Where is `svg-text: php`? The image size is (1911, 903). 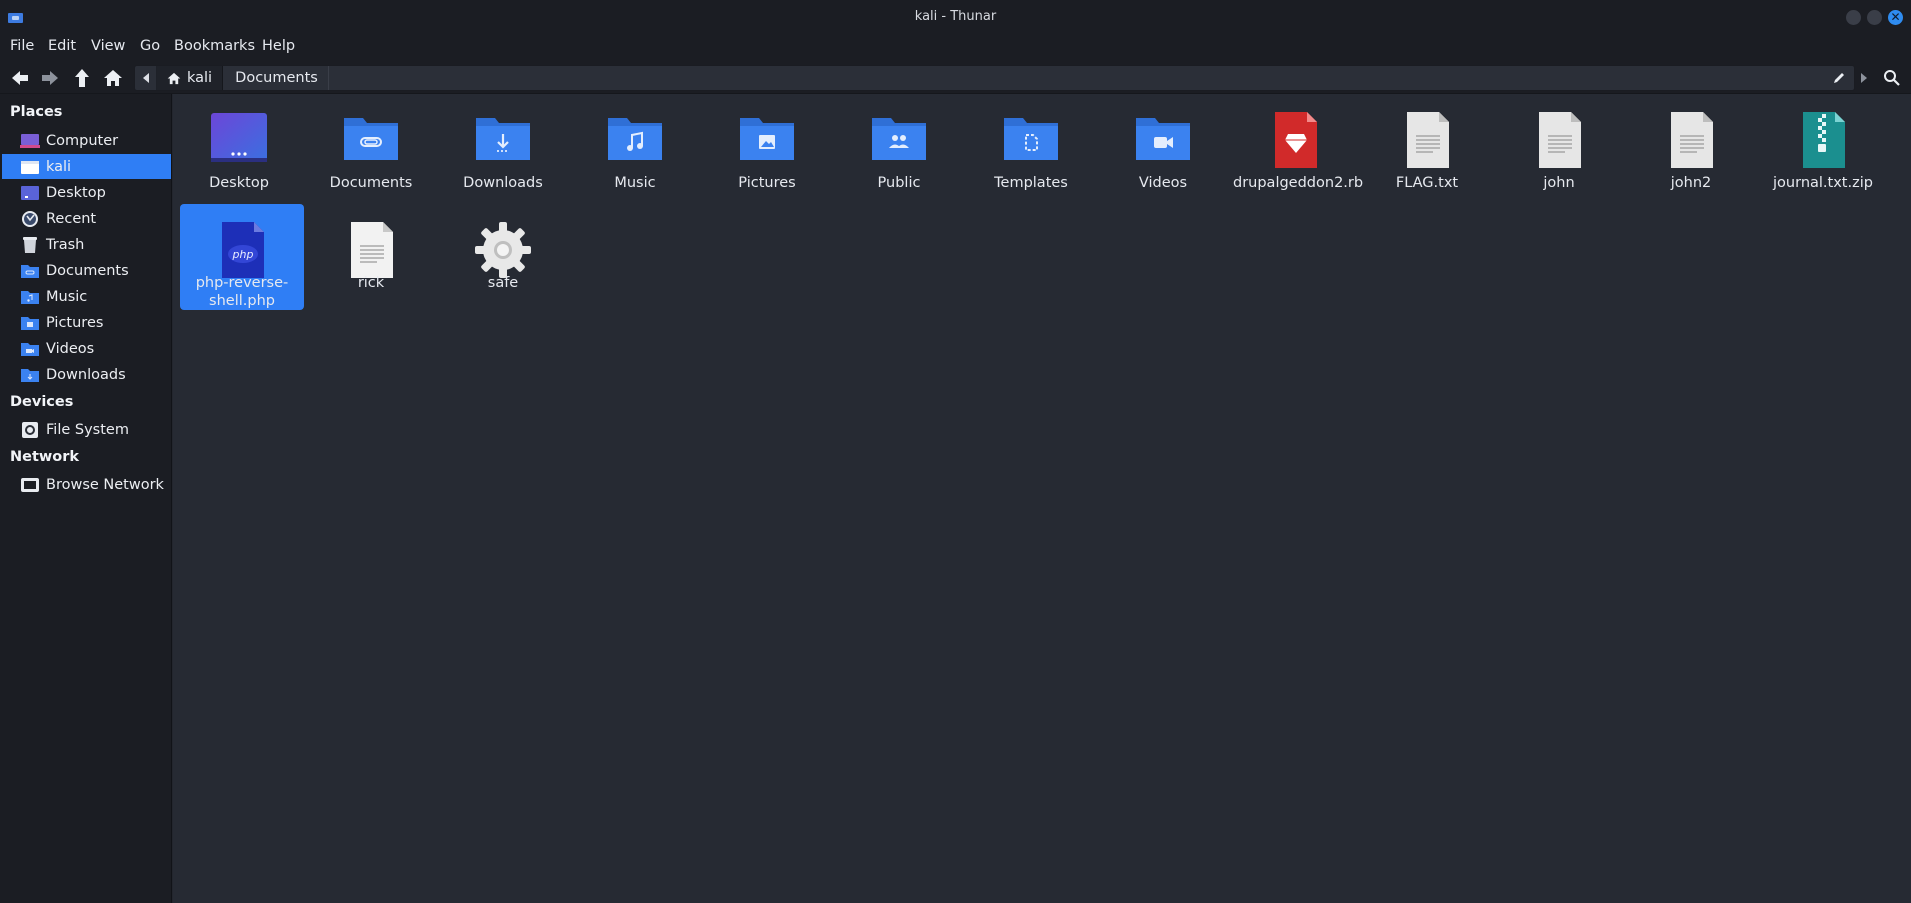
svg-text: php is located at coordinates (243, 254).